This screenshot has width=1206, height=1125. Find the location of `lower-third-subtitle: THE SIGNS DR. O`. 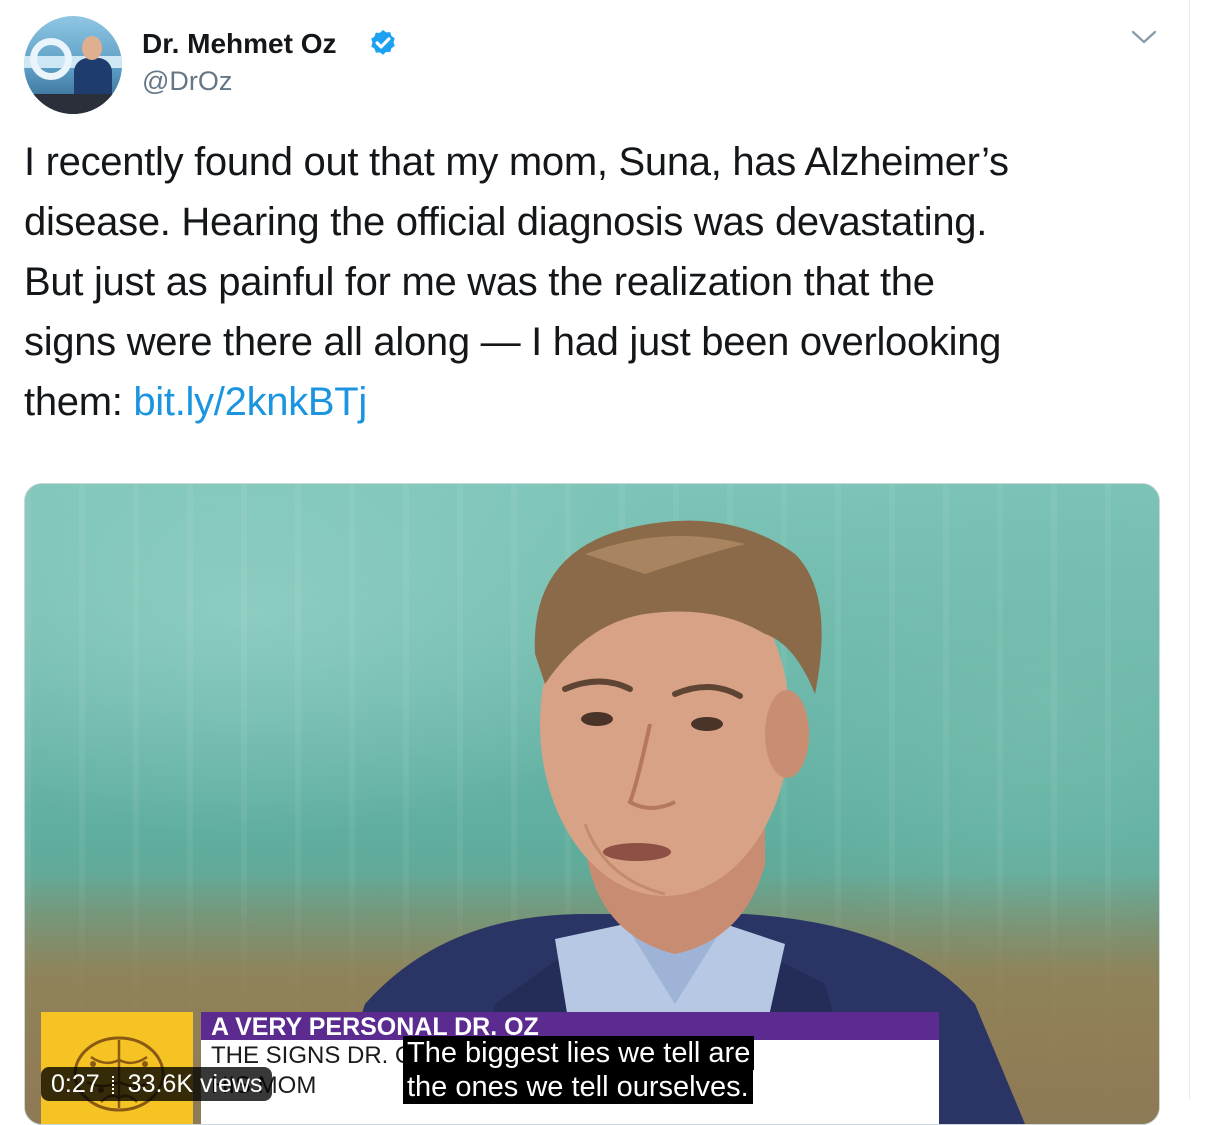

lower-third-subtitle: THE SIGNS DR. O is located at coordinates (312, 1055).